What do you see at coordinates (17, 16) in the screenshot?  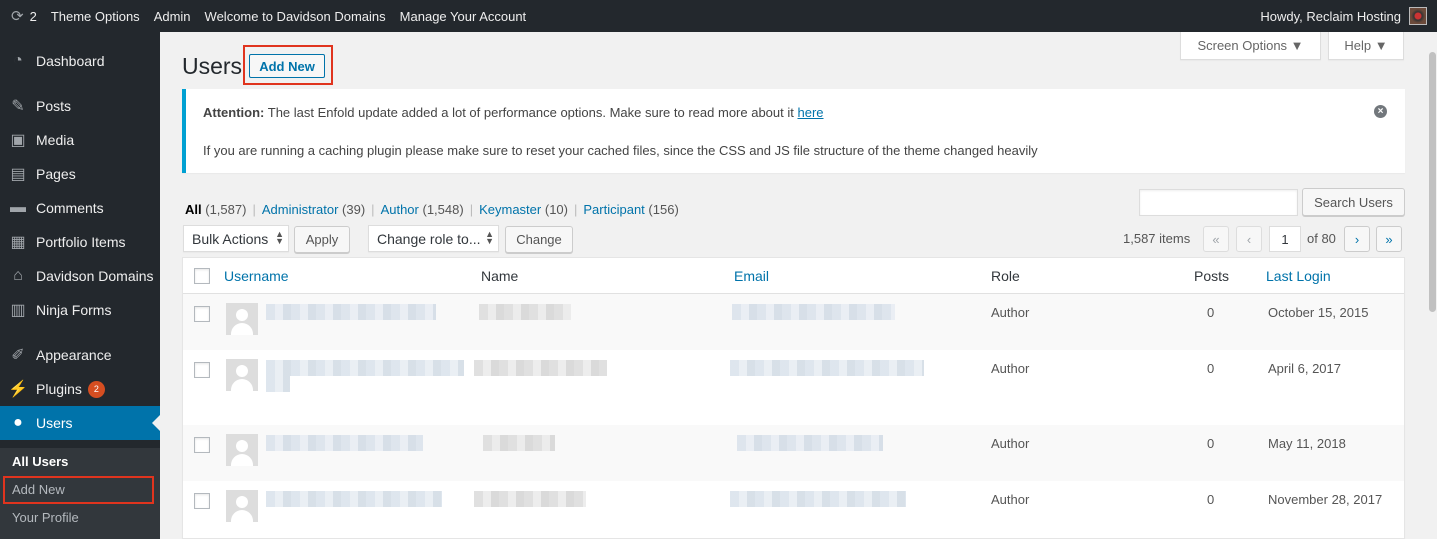 I see `sync-icon: ⟳` at bounding box center [17, 16].